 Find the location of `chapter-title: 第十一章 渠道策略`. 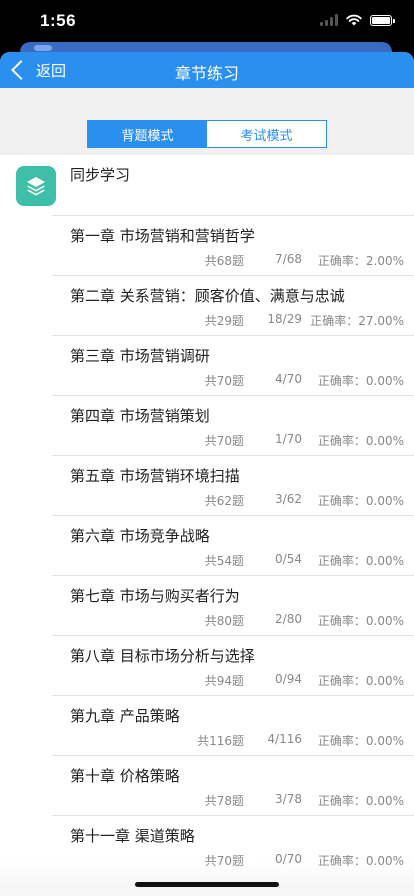

chapter-title: 第十一章 渠道策略 is located at coordinates (132, 836).